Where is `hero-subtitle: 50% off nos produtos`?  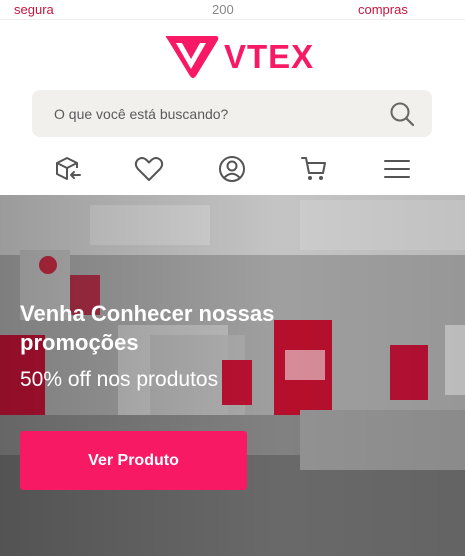 hero-subtitle: 50% off nos produtos is located at coordinates (119, 379).